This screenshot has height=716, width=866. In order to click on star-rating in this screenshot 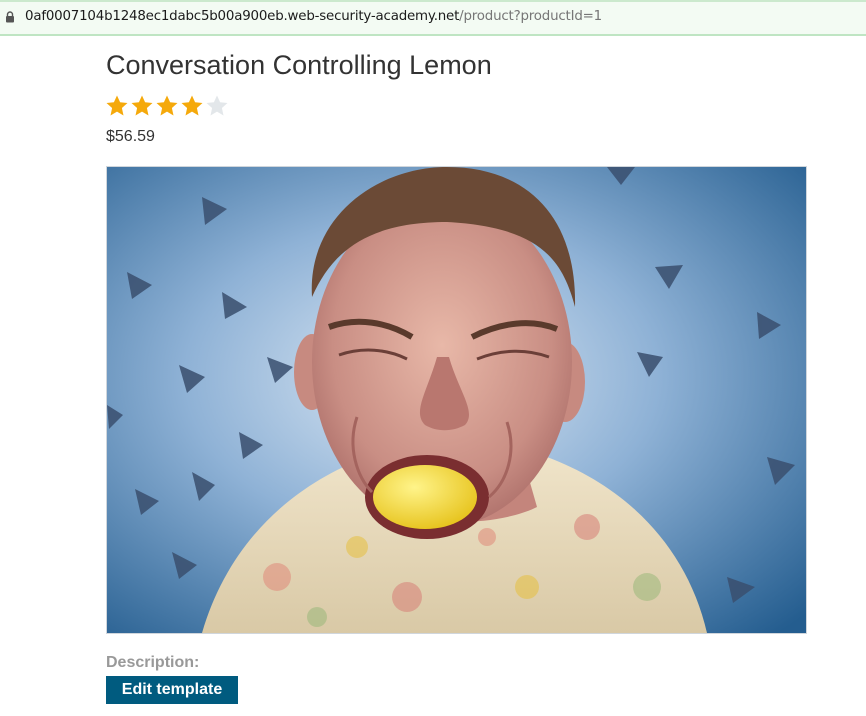, I will do `click(167, 106)`.